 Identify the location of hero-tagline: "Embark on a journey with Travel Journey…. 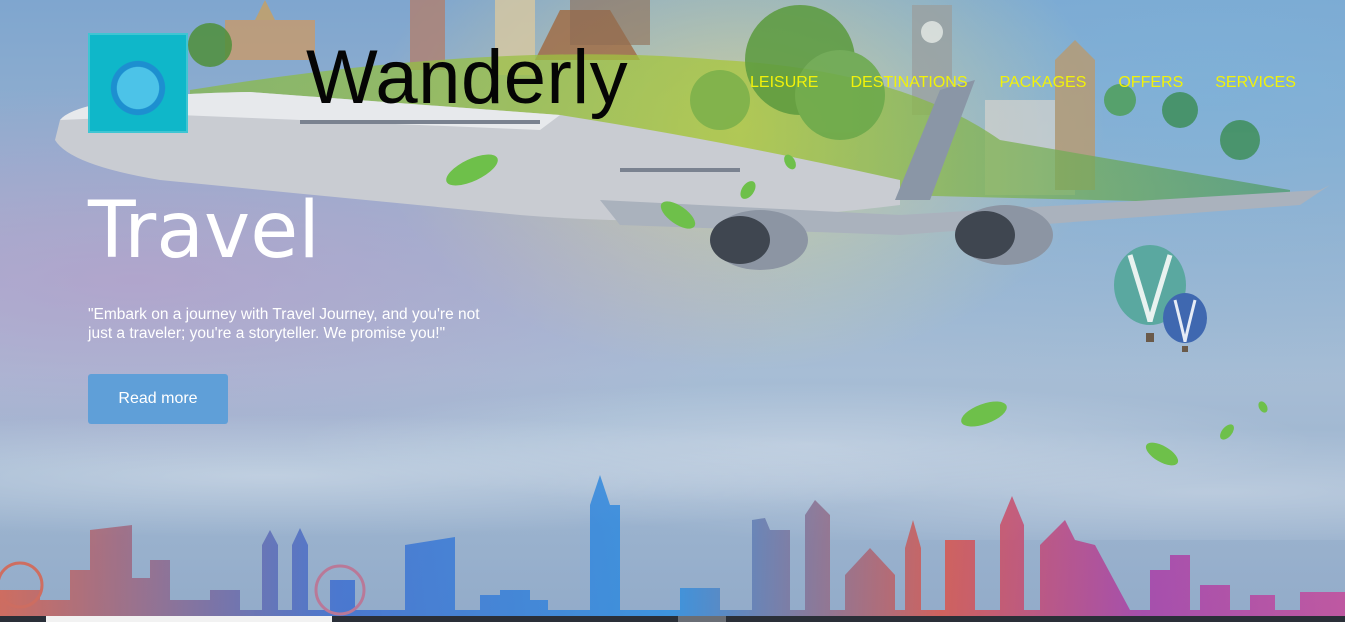
(284, 324).